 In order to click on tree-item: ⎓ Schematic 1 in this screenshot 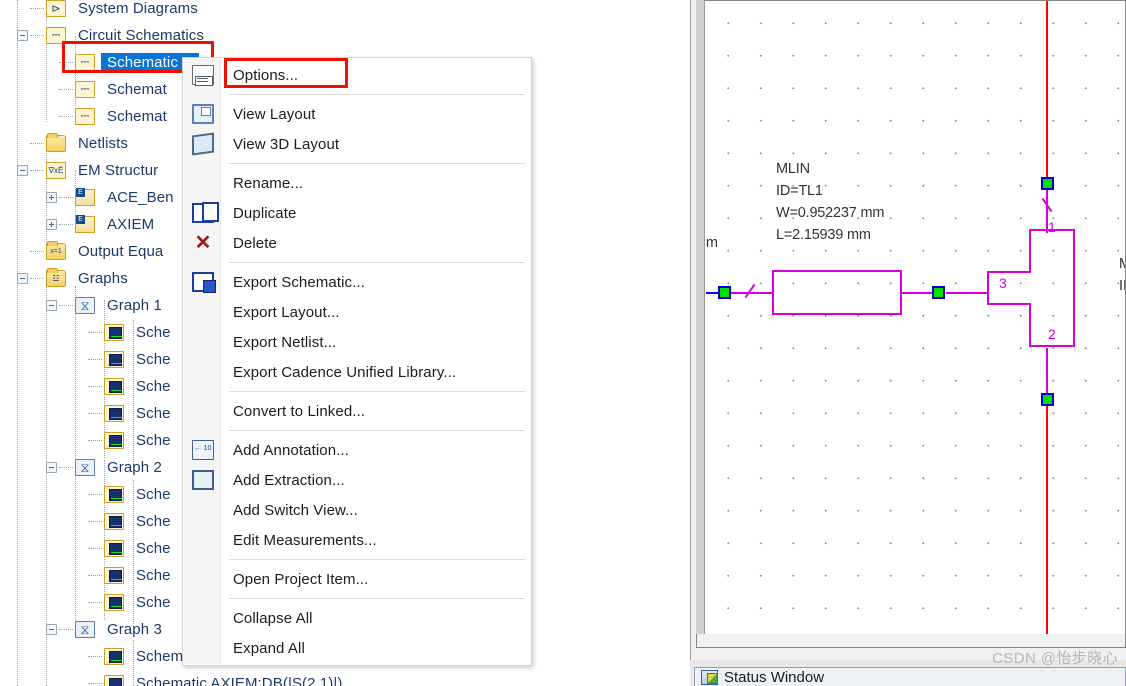, I will do `click(99, 62)`.